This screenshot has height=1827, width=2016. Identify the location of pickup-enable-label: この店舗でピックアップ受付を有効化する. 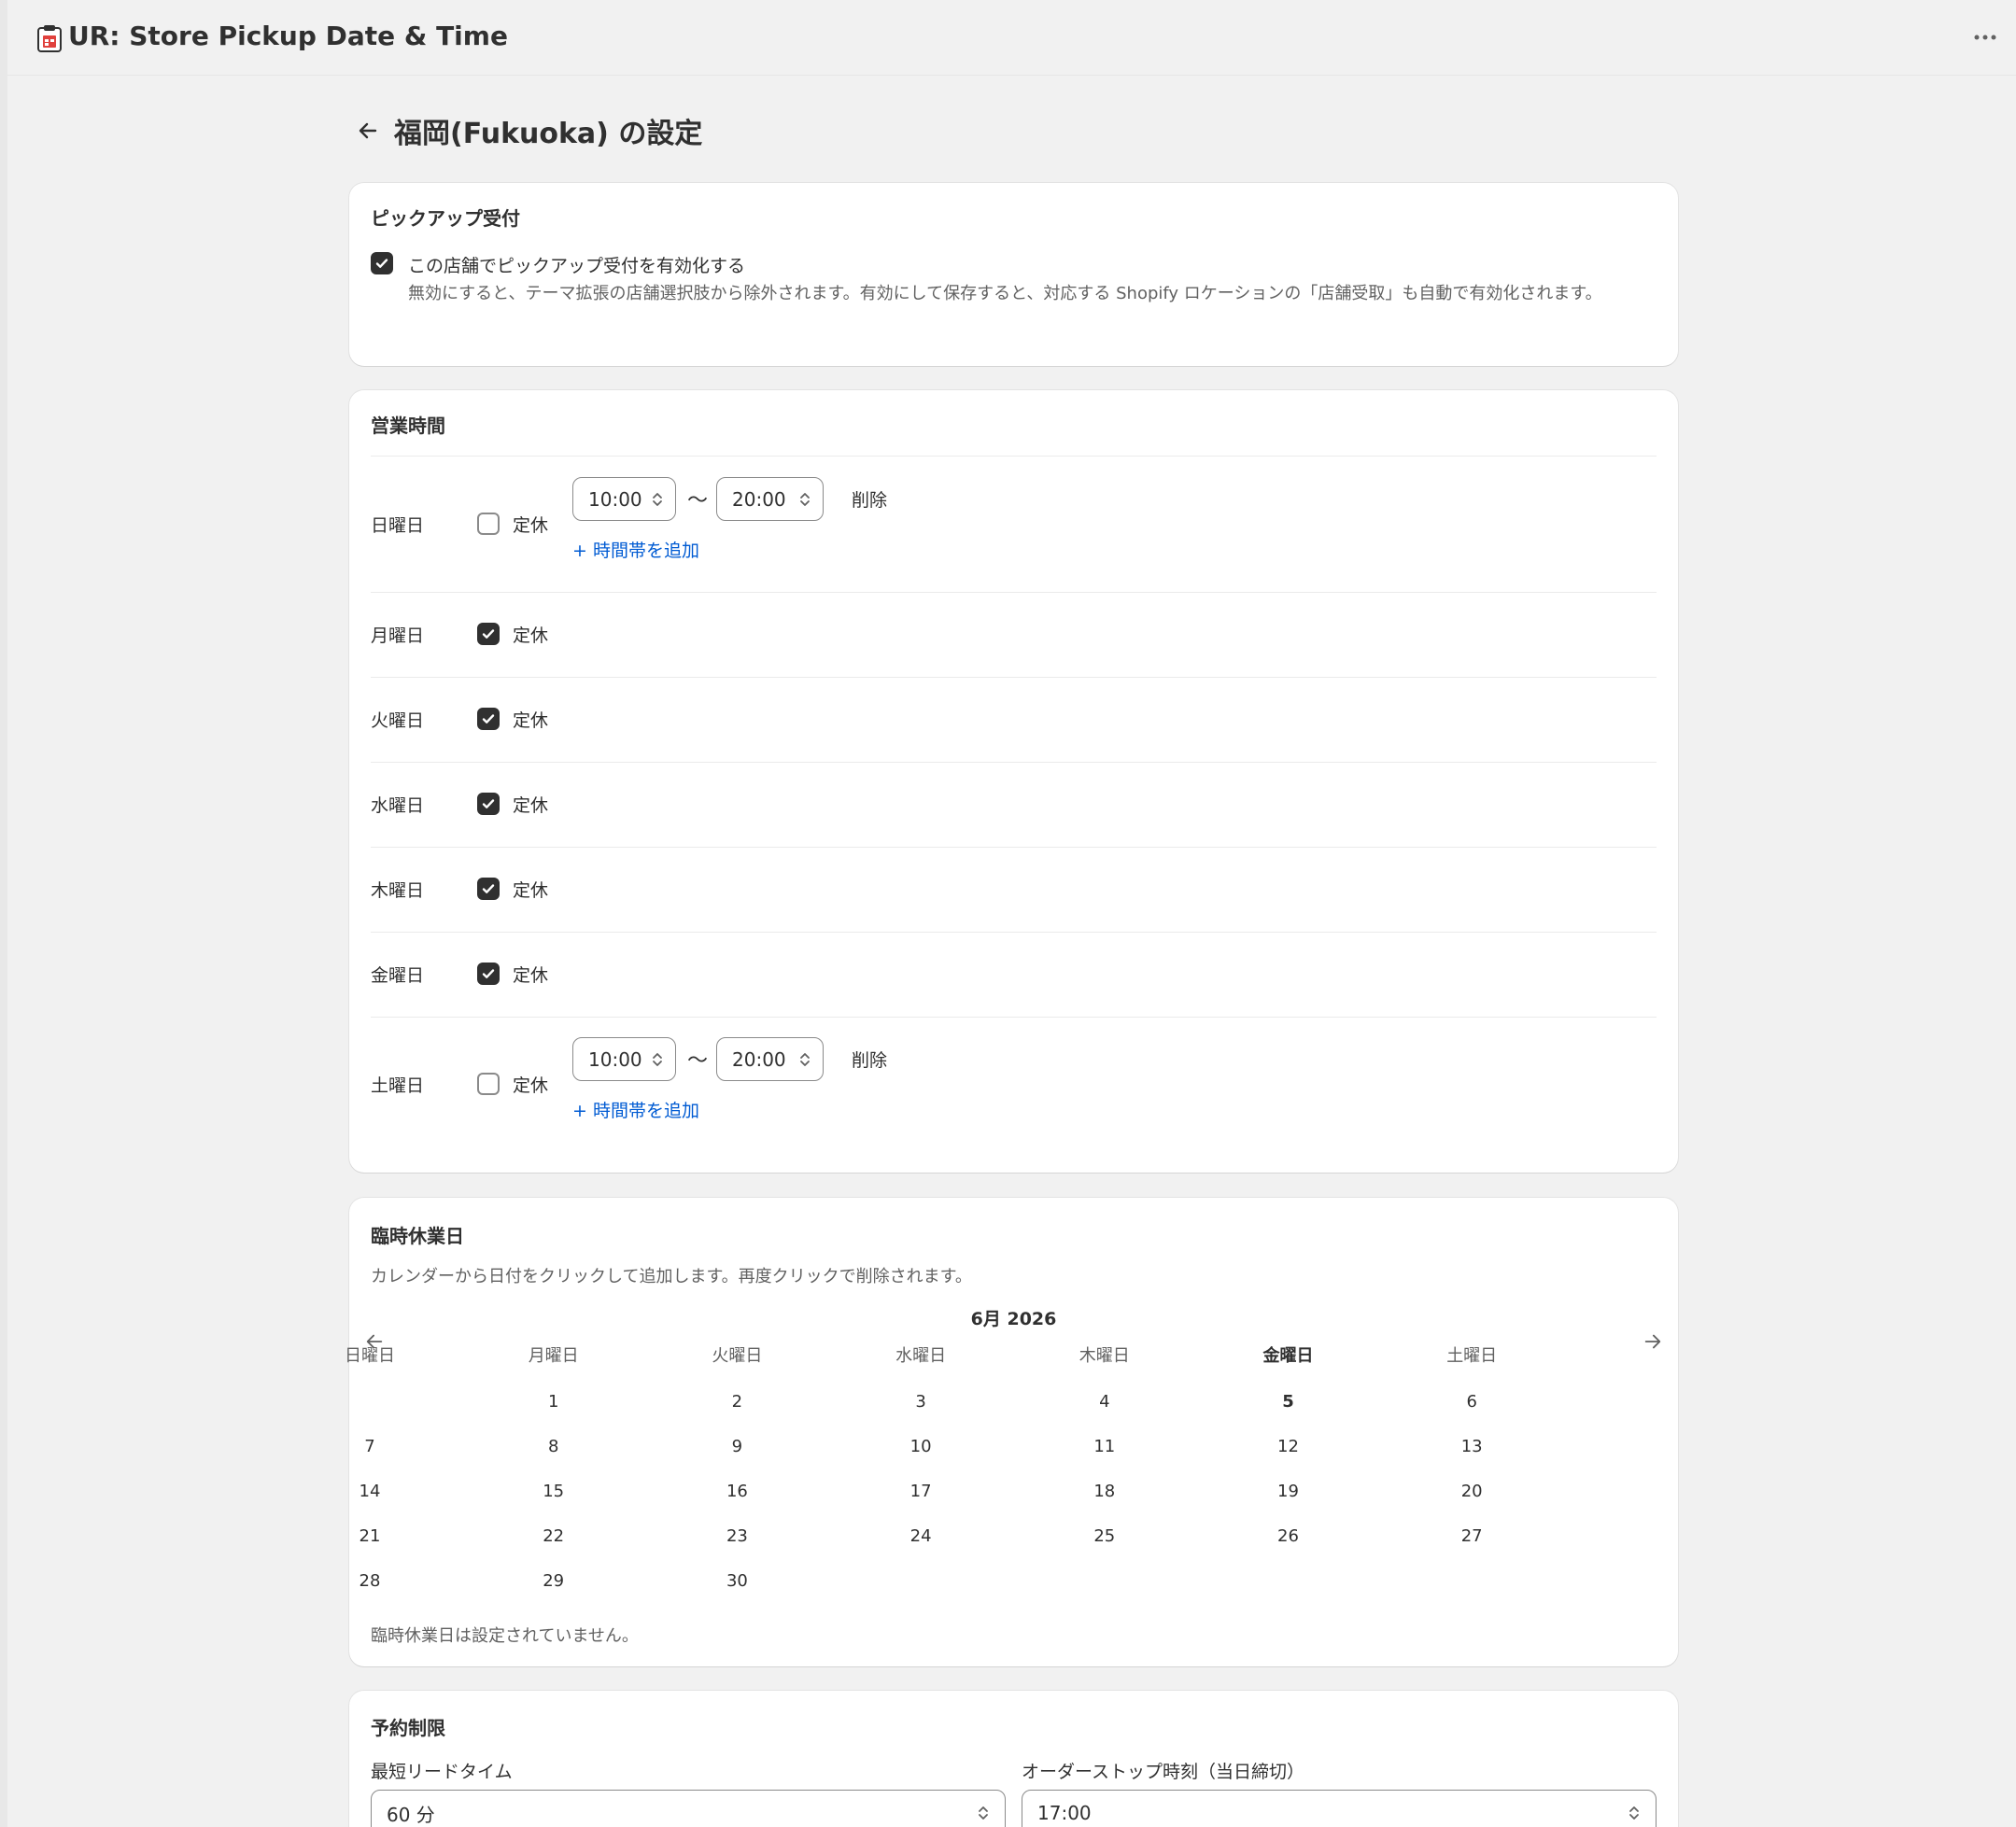
(577, 266).